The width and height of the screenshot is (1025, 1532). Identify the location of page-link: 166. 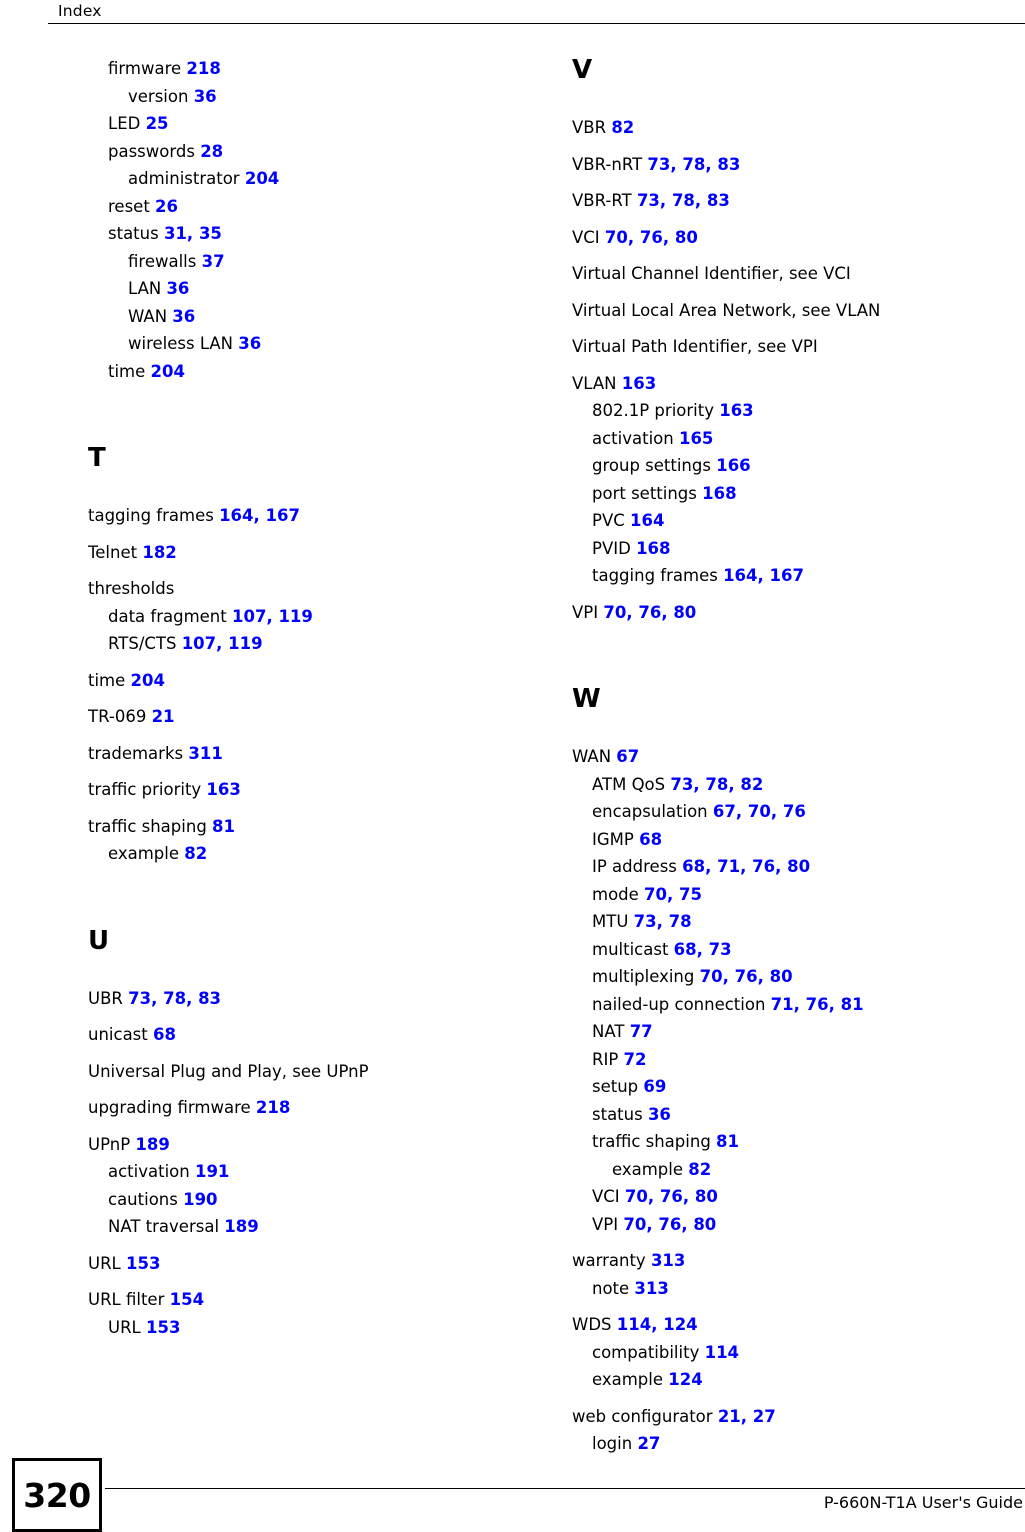
(733, 465).